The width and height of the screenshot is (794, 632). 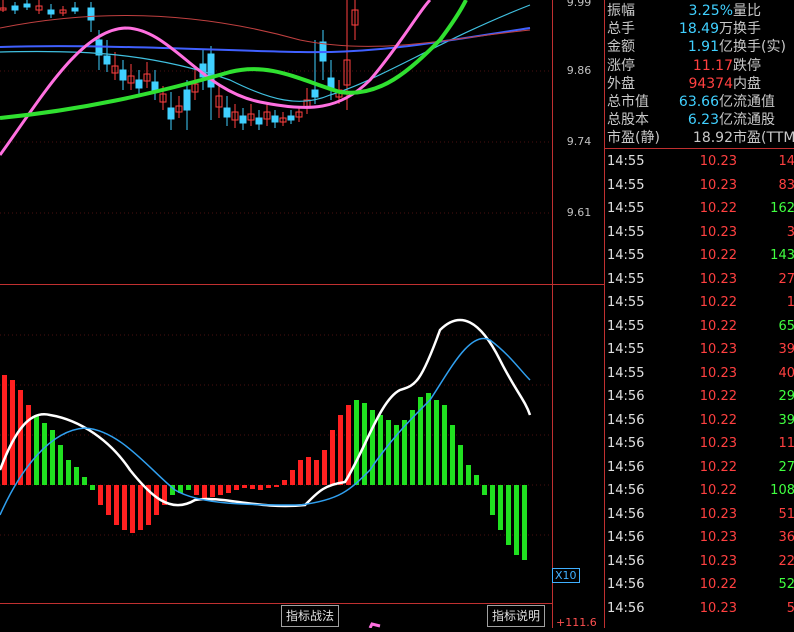 I want to click on panel-separator, so click(x=699, y=148).